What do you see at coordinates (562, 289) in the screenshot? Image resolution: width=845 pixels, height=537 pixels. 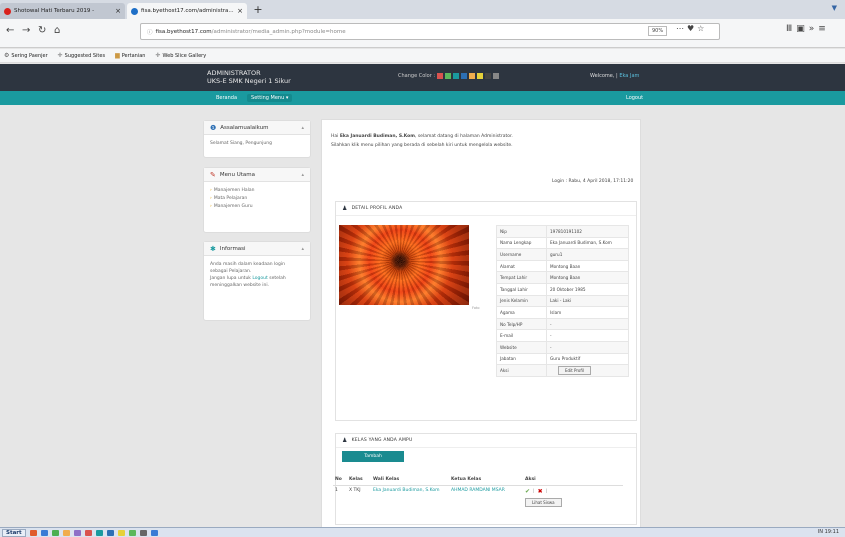 I see `profile-row: Tanggal Lahir 20 Oktober 1985` at bounding box center [562, 289].